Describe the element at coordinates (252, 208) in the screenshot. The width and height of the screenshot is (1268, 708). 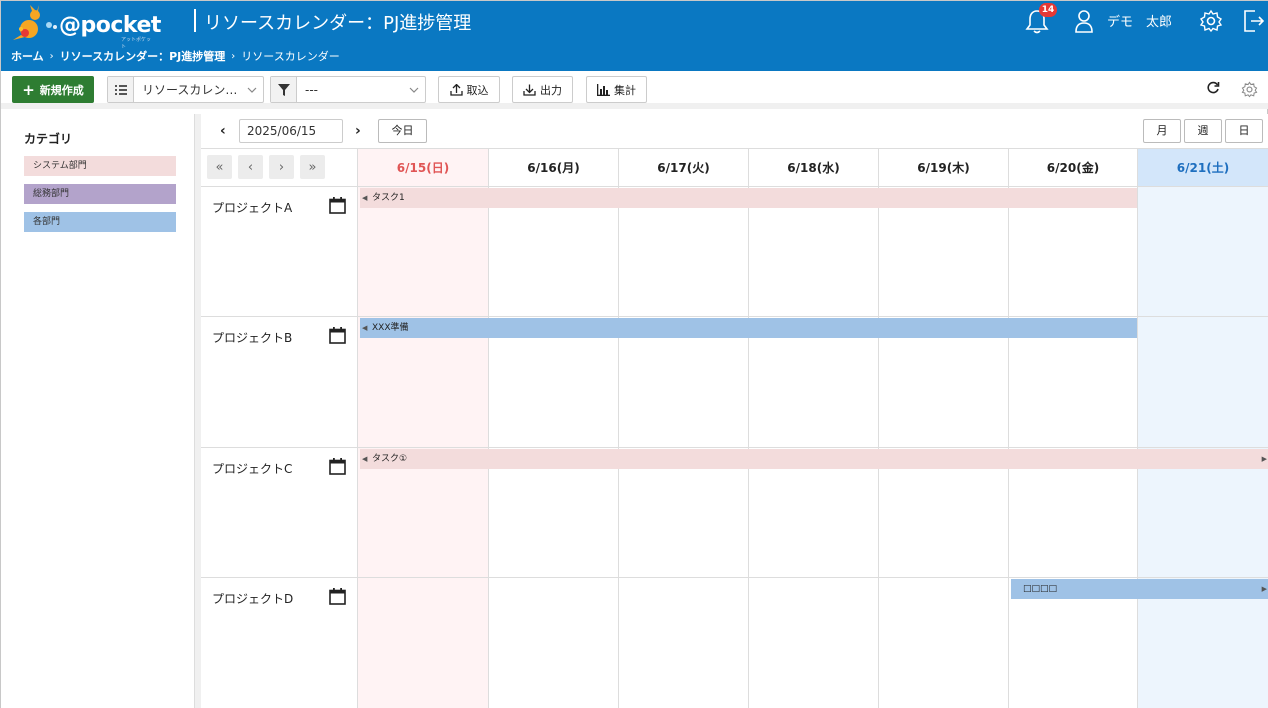
I see `project-name: プロジェクトA` at that location.